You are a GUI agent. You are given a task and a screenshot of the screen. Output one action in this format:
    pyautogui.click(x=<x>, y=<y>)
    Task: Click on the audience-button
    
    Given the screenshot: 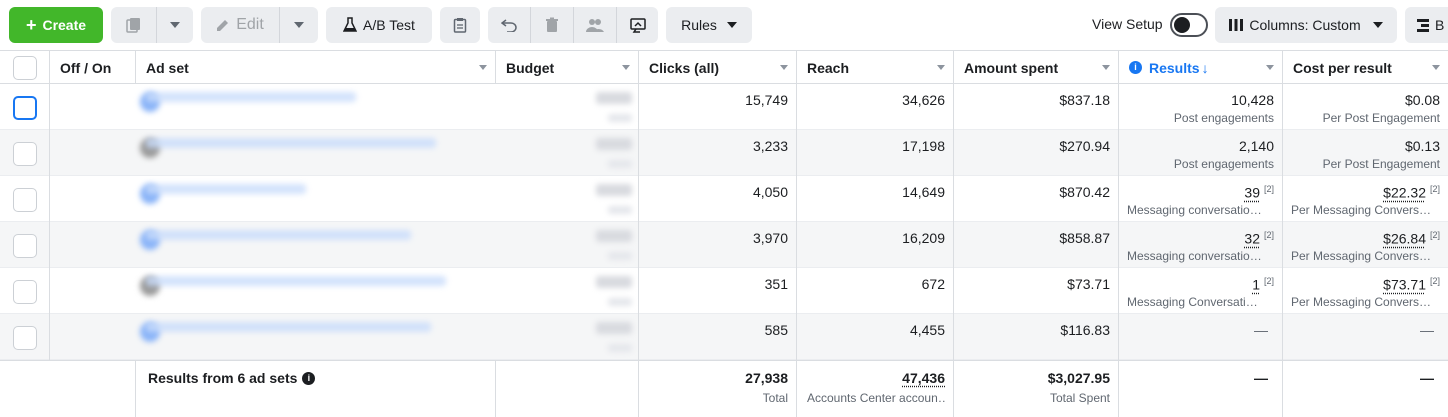 What is the action you would take?
    pyautogui.click(x=595, y=25)
    